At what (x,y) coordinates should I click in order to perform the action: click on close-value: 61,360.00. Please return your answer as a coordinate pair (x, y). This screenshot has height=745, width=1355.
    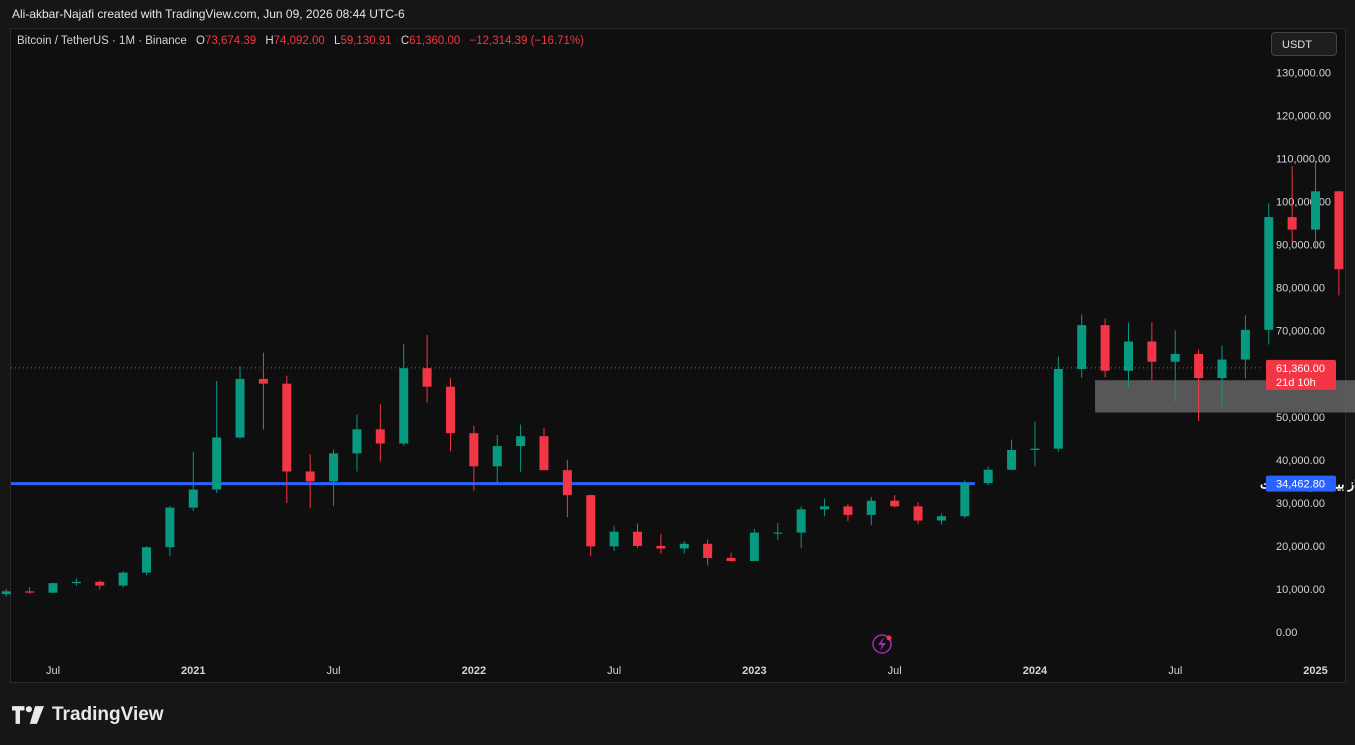
    Looking at the image, I should click on (435, 41).